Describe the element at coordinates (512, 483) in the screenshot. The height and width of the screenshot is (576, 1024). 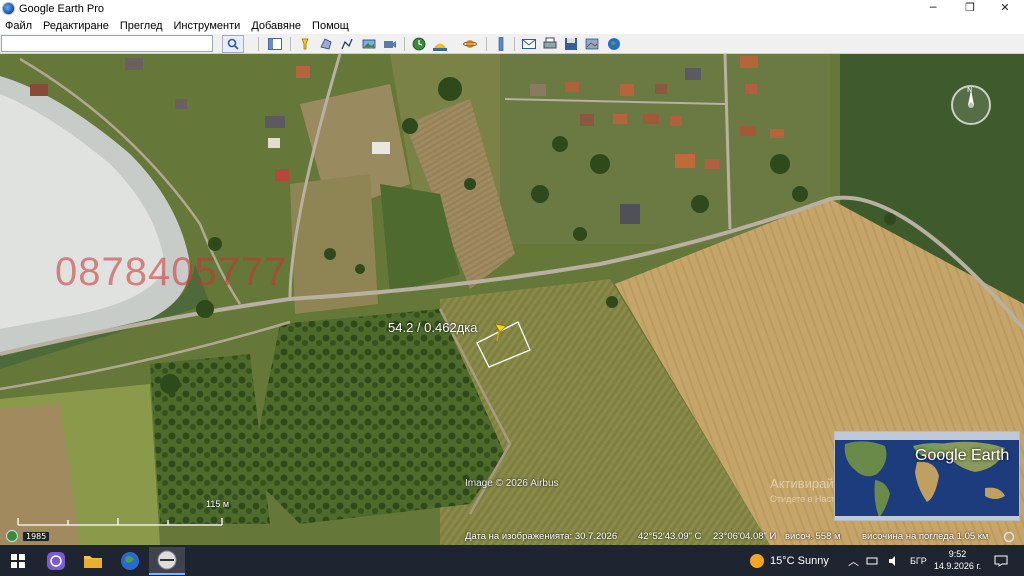
I see `image-credit: Image © 2026 Airbus` at that location.